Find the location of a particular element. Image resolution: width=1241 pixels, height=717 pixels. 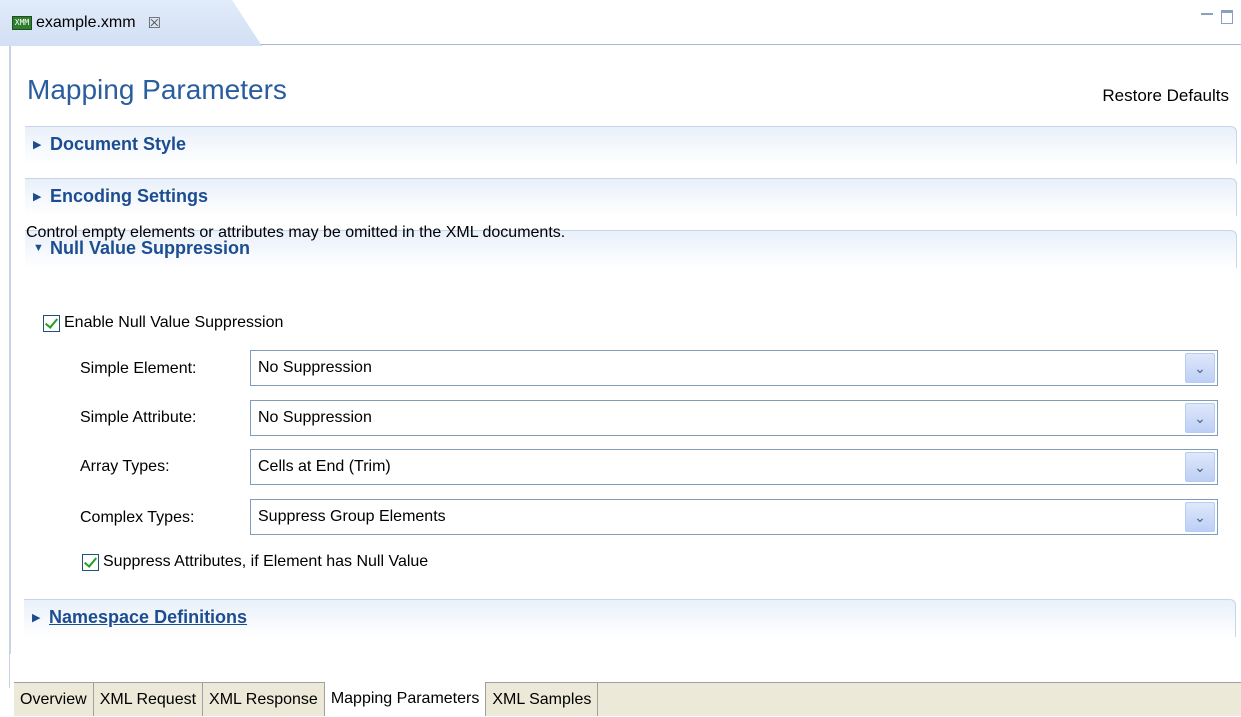

enable-null-suppression-checkbox-row: Enable Null Value Suppression is located at coordinates (163, 323).